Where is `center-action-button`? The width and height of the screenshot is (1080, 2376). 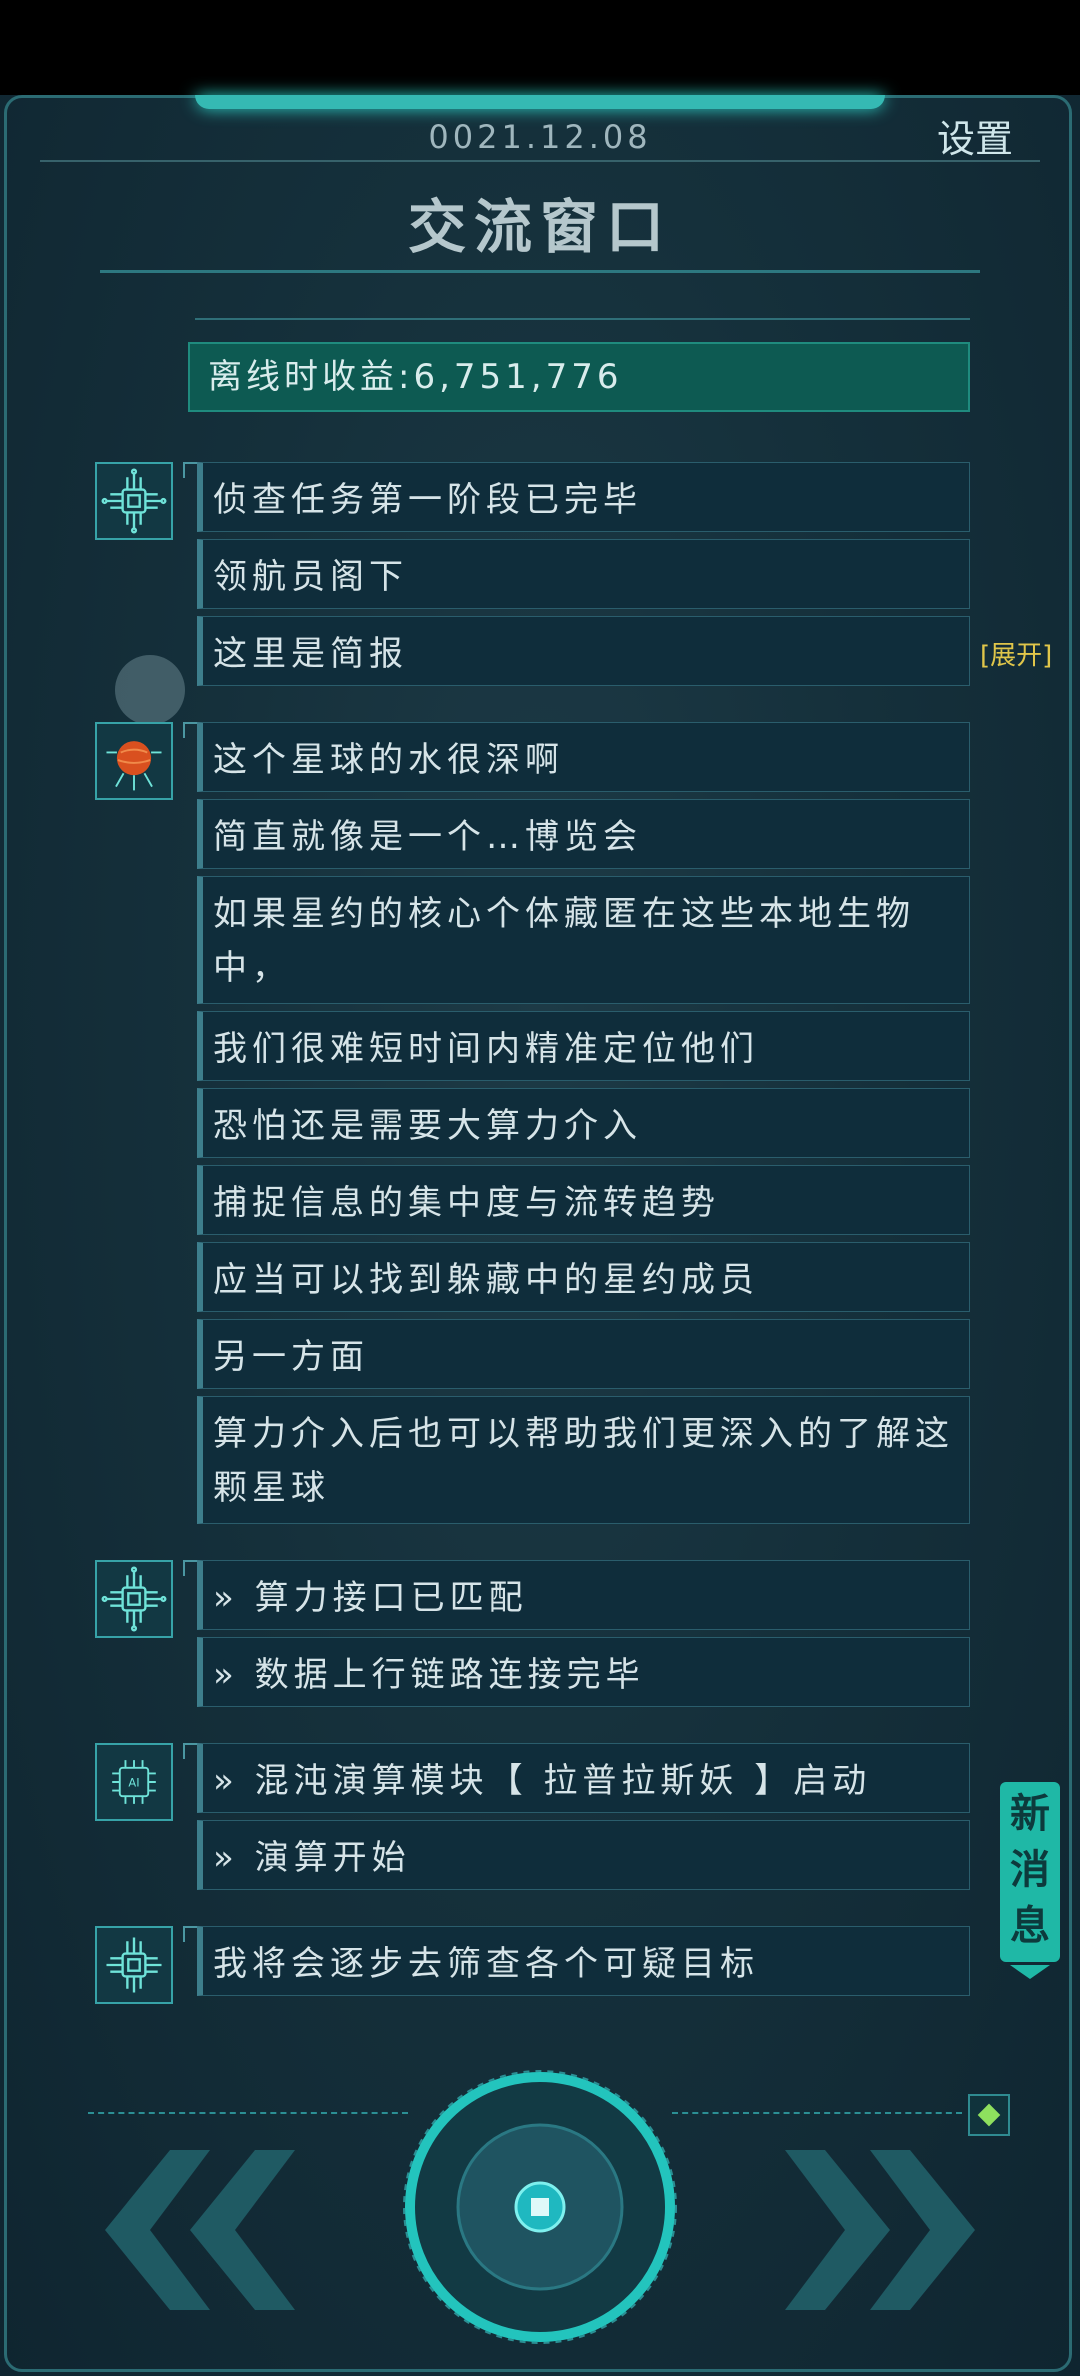 center-action-button is located at coordinates (540, 2207).